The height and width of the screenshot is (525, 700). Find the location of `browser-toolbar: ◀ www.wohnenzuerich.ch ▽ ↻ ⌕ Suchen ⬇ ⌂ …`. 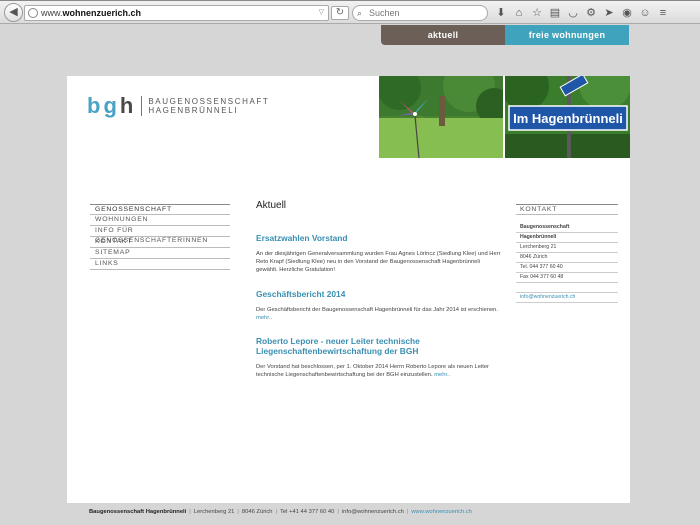

browser-toolbar: ◀ www.wohnenzuerich.ch ▽ ↻ ⌕ Suchen ⬇ ⌂ … is located at coordinates (350, 12).